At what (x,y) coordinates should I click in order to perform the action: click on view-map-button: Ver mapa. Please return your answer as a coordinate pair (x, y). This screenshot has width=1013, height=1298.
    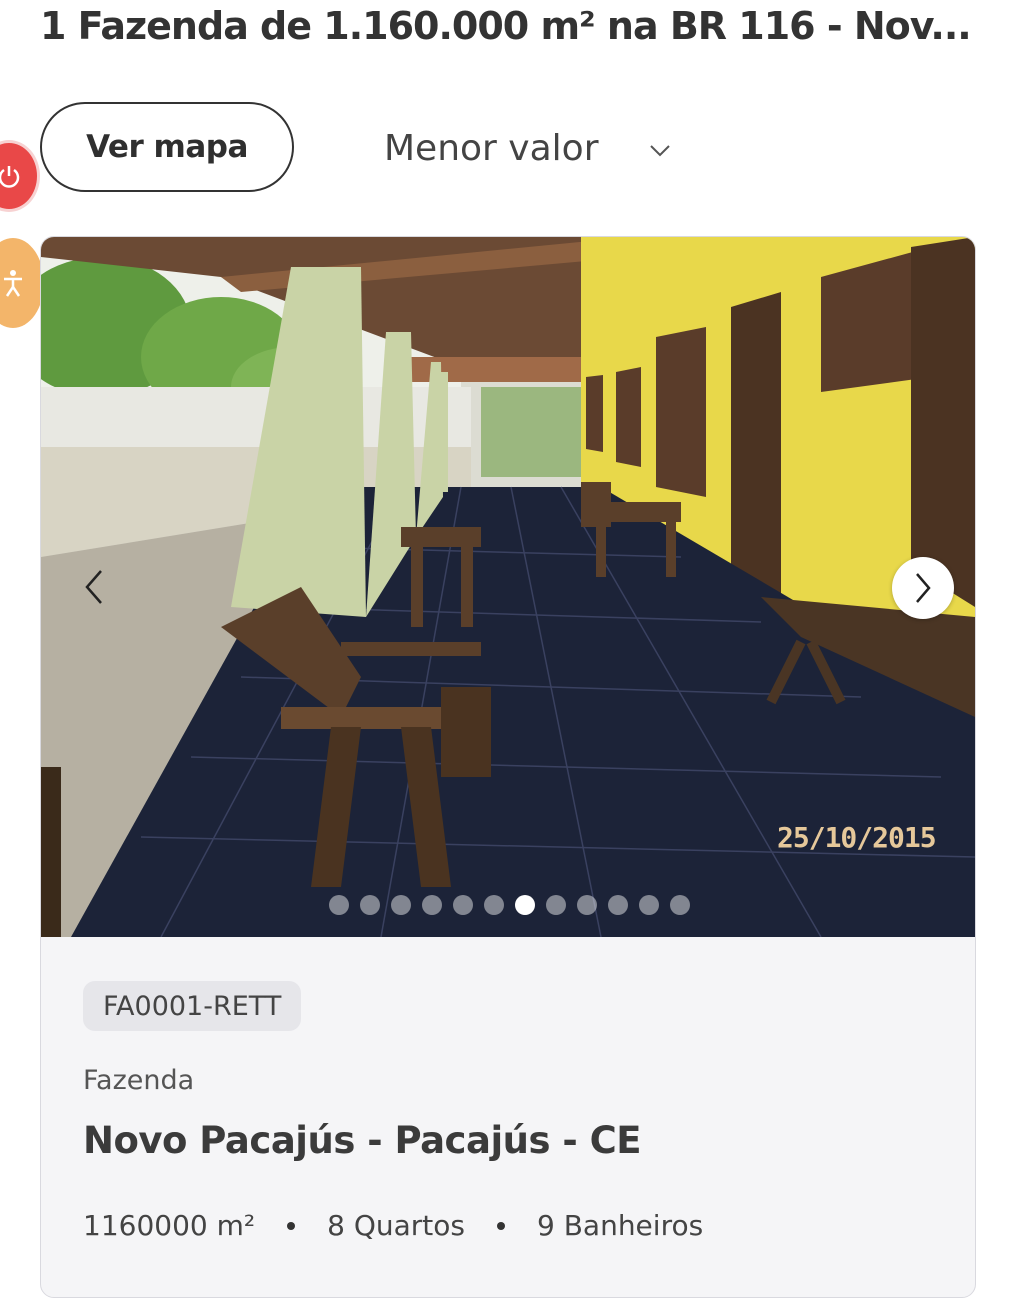
    Looking at the image, I should click on (167, 147).